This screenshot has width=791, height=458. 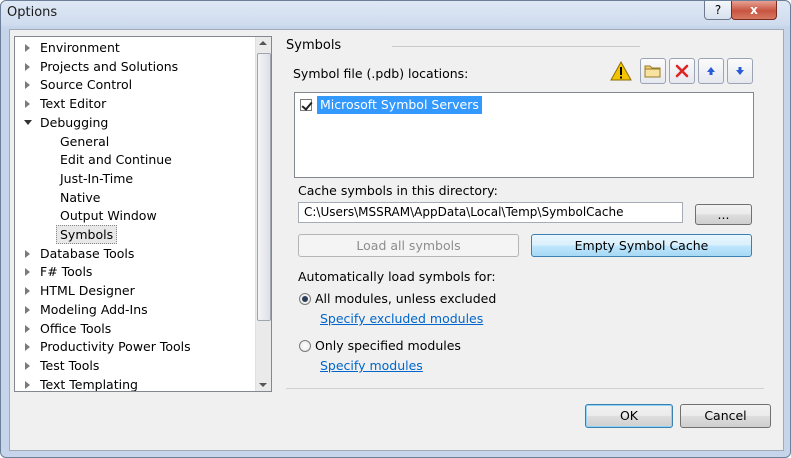 I want to click on tree-item-label: Source Control, so click(x=86, y=85).